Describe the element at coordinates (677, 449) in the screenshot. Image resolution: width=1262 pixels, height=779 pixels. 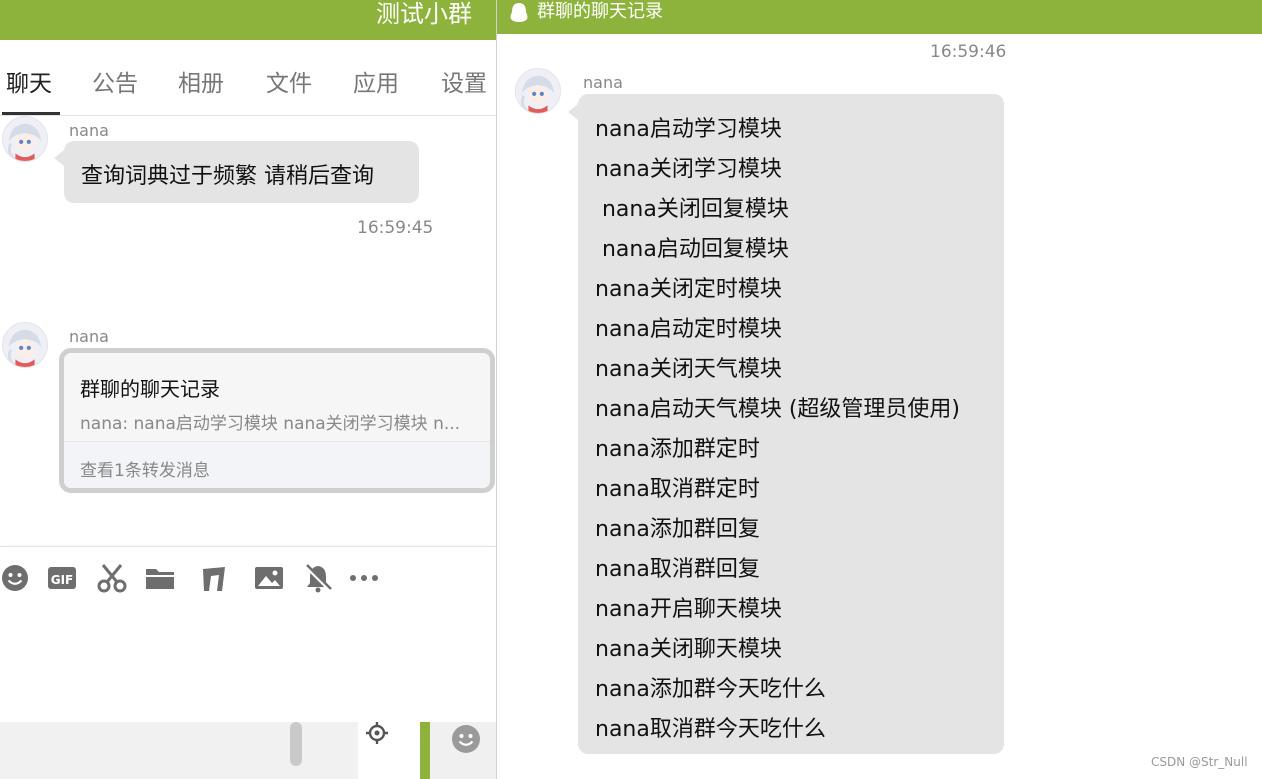
I see `record-line: nana添加群定时` at that location.